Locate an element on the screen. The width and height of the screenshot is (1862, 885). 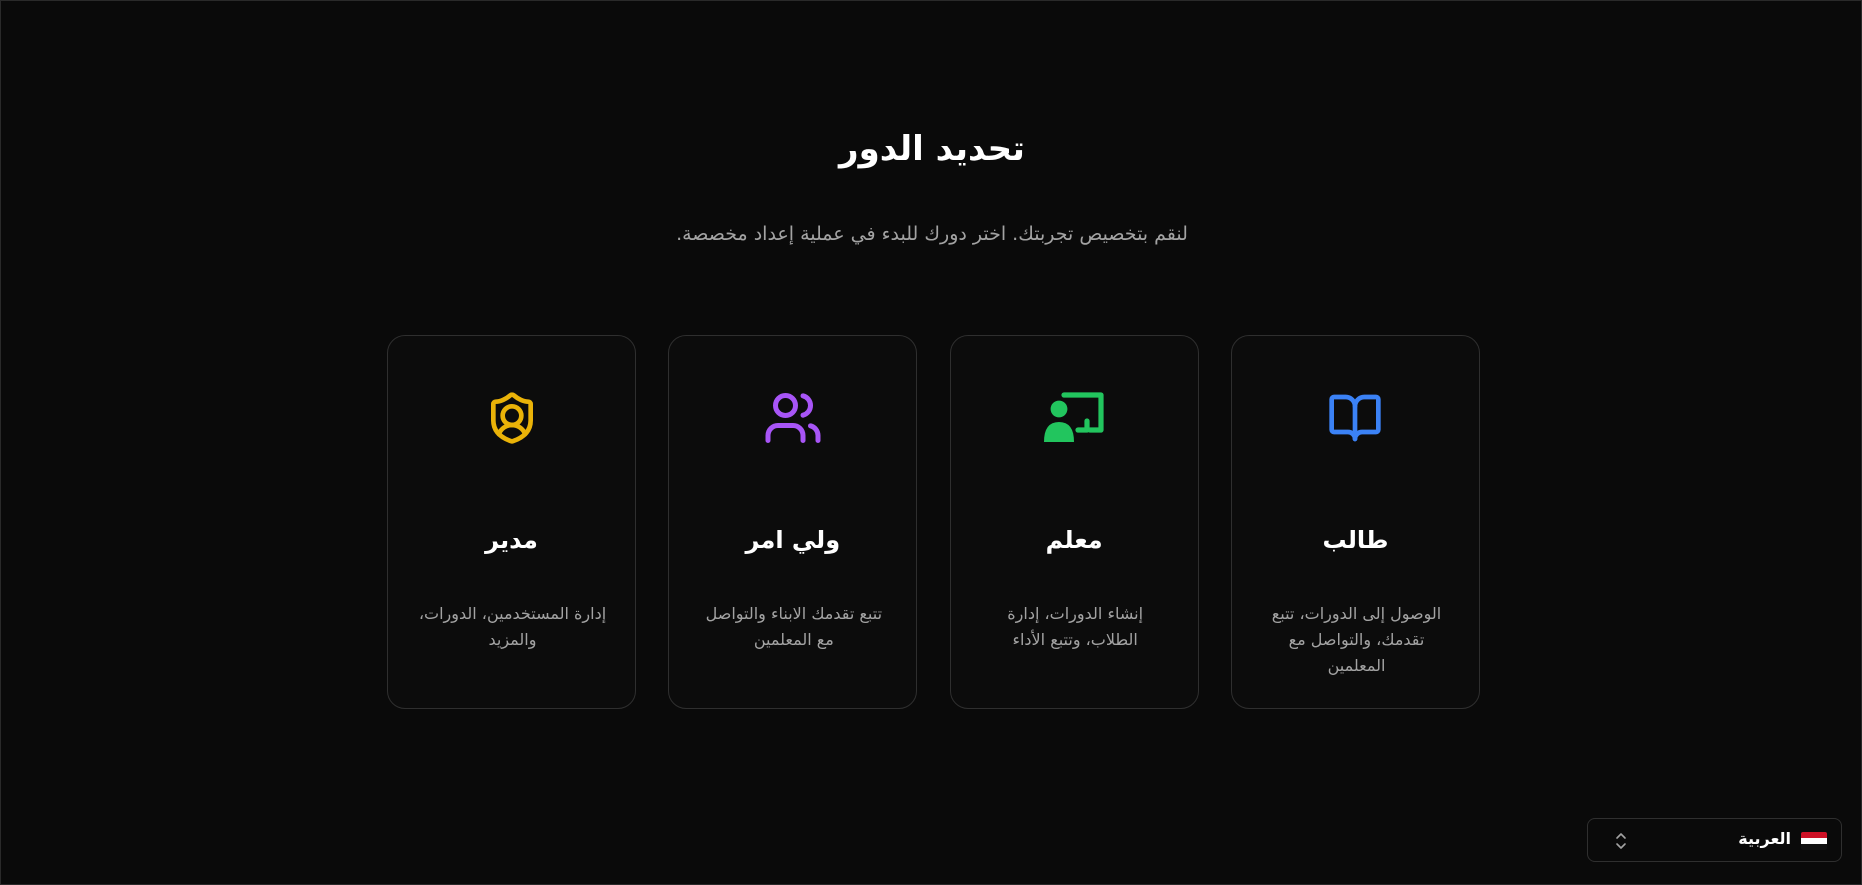
language-label: العربية is located at coordinates (1764, 838).